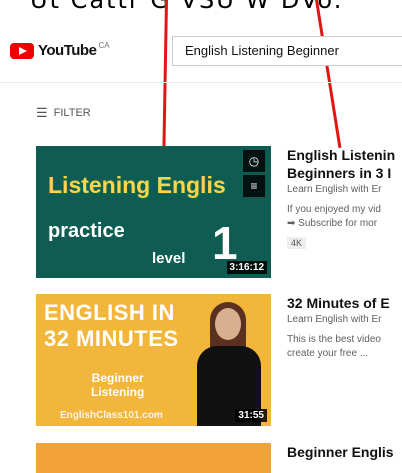  What do you see at coordinates (72, 113) in the screenshot?
I see `filter-label: FILTER` at bounding box center [72, 113].